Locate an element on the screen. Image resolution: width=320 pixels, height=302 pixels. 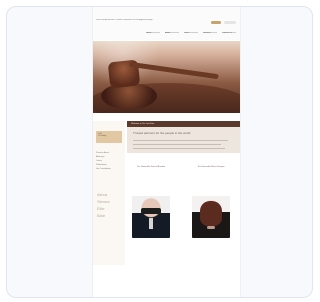
profile-card-2: The Honorable Elena Vasquez is located at coordinates (211, 206).